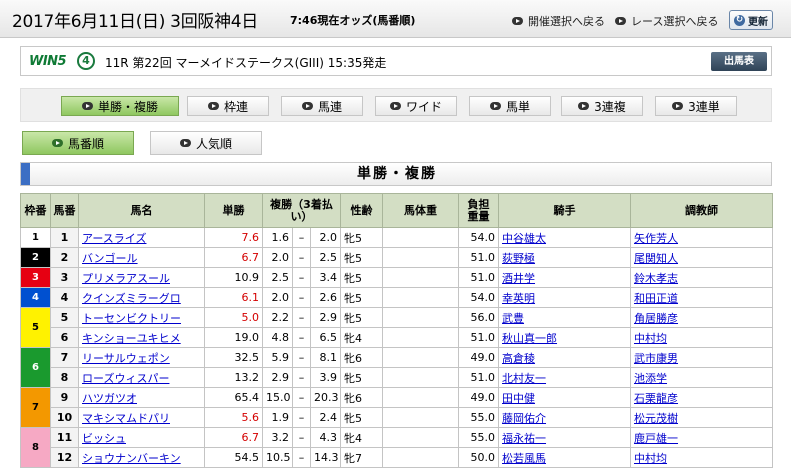 The image size is (791, 474). What do you see at coordinates (565, 417) in the screenshot?
I see `jockey-cell: 藤岡佑介` at bounding box center [565, 417].